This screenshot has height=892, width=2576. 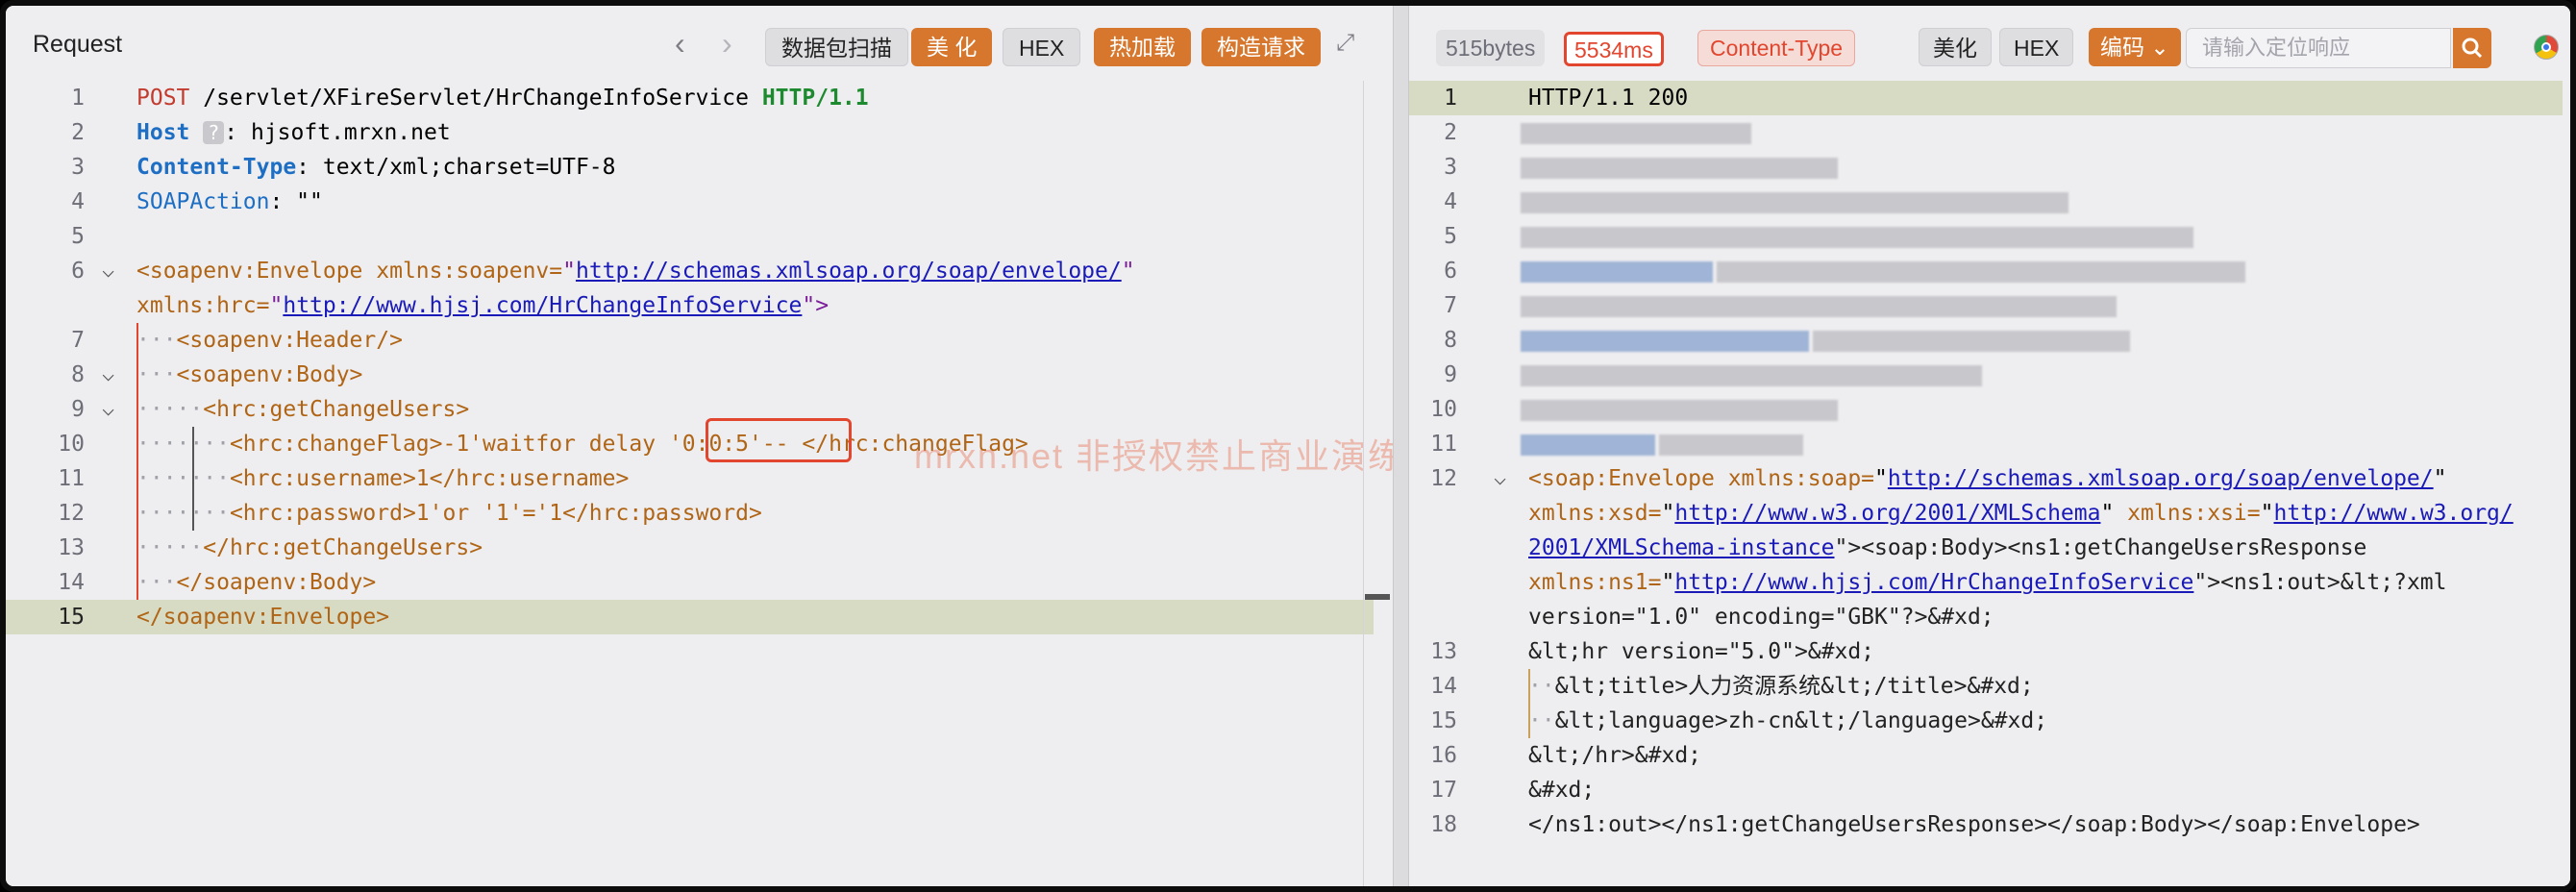 What do you see at coordinates (2319, 48) in the screenshot?
I see `search-input: 请输入定位响应` at bounding box center [2319, 48].